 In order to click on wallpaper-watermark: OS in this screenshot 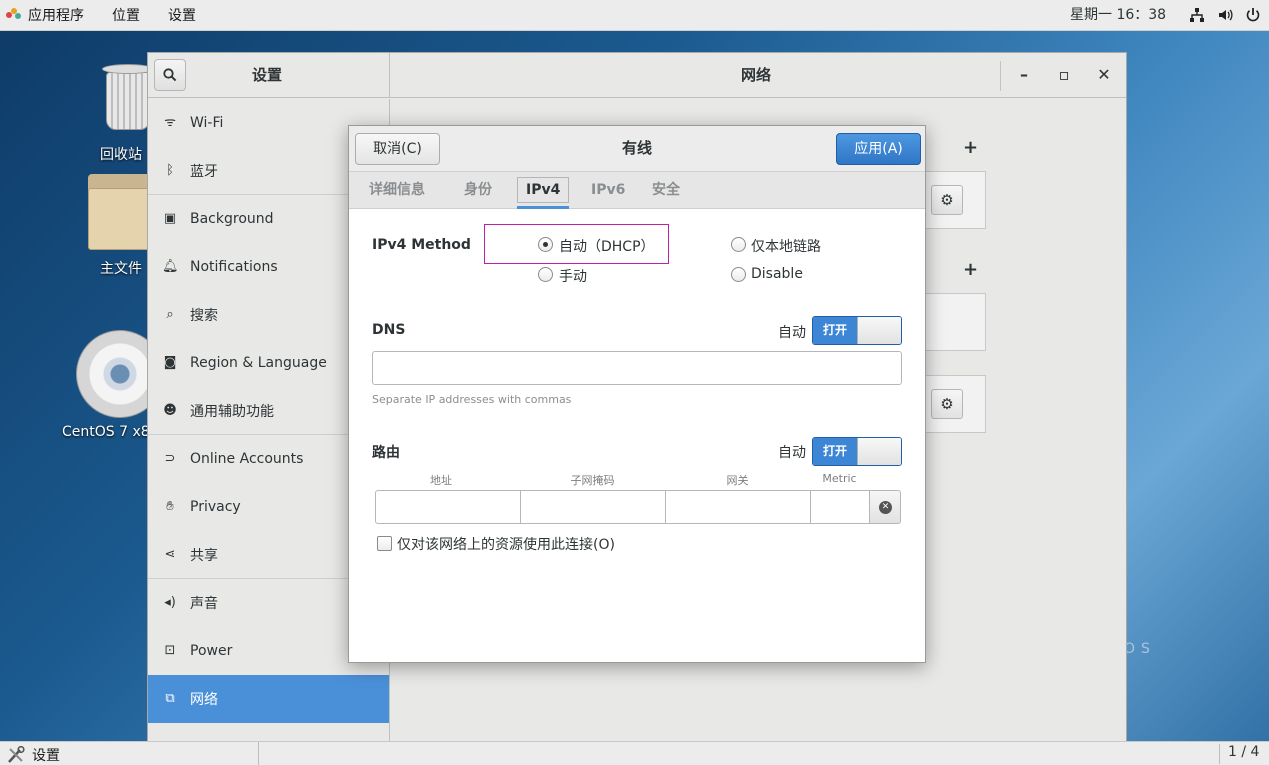, I will do `click(1140, 649)`.